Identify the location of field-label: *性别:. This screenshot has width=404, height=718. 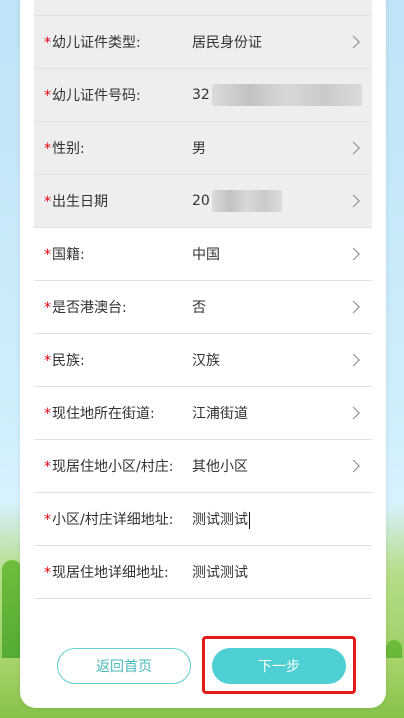
(64, 148).